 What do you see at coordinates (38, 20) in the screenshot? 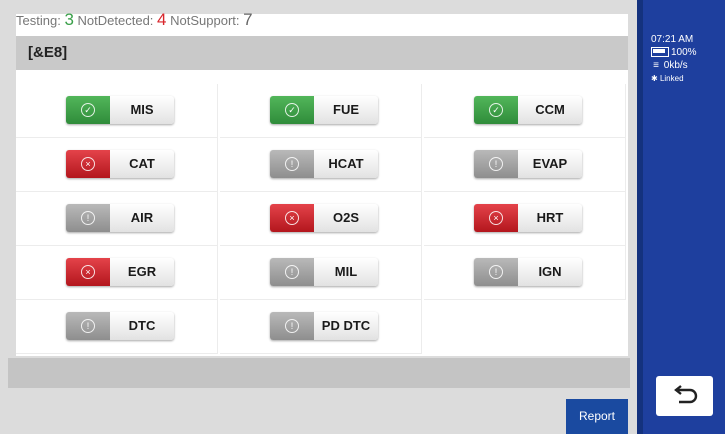
I see `testing-label: Testing:` at bounding box center [38, 20].